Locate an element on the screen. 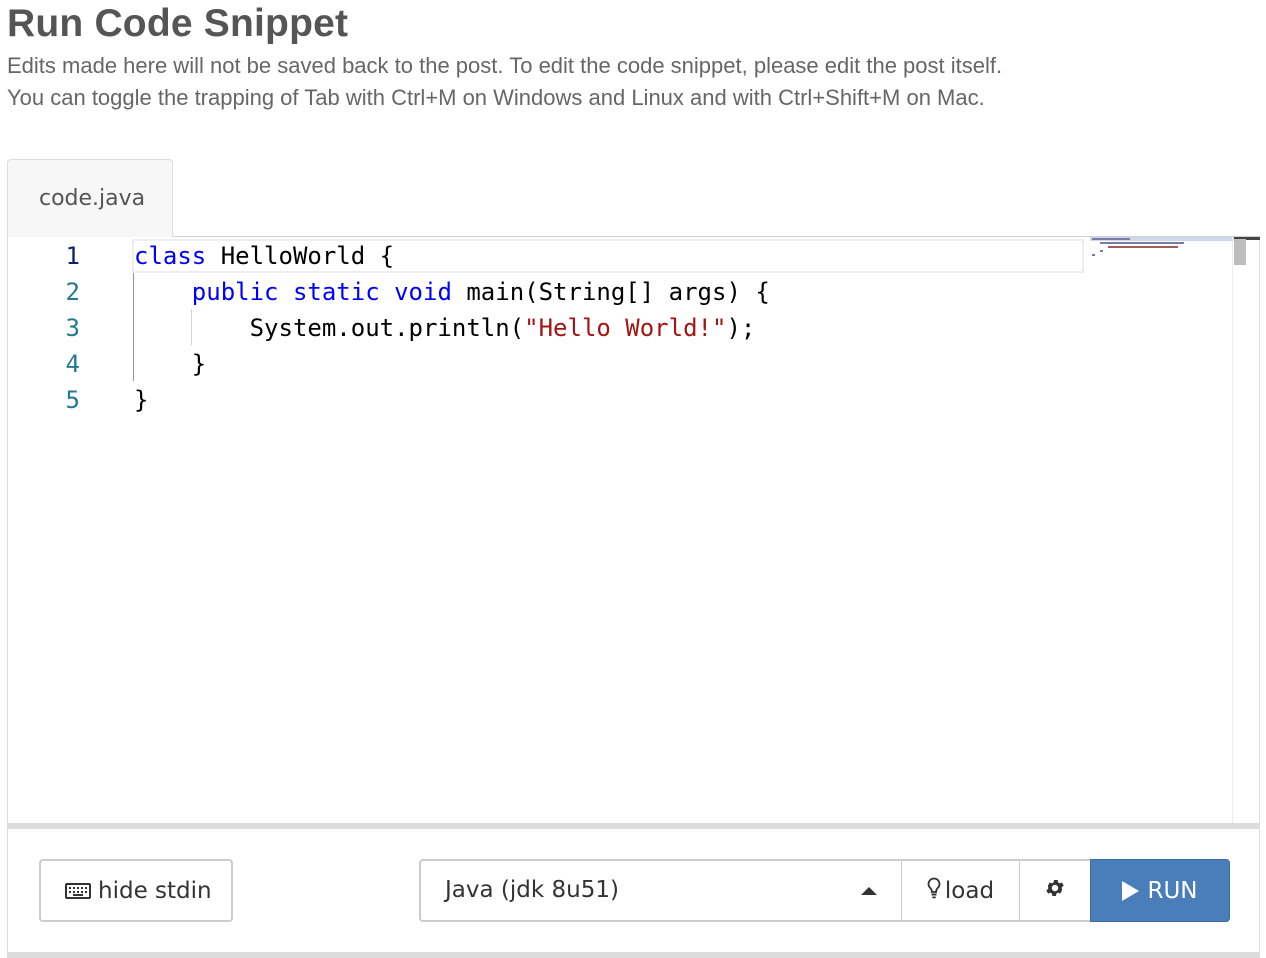 This screenshot has width=1266, height=958. settings-button is located at coordinates (1055, 890).